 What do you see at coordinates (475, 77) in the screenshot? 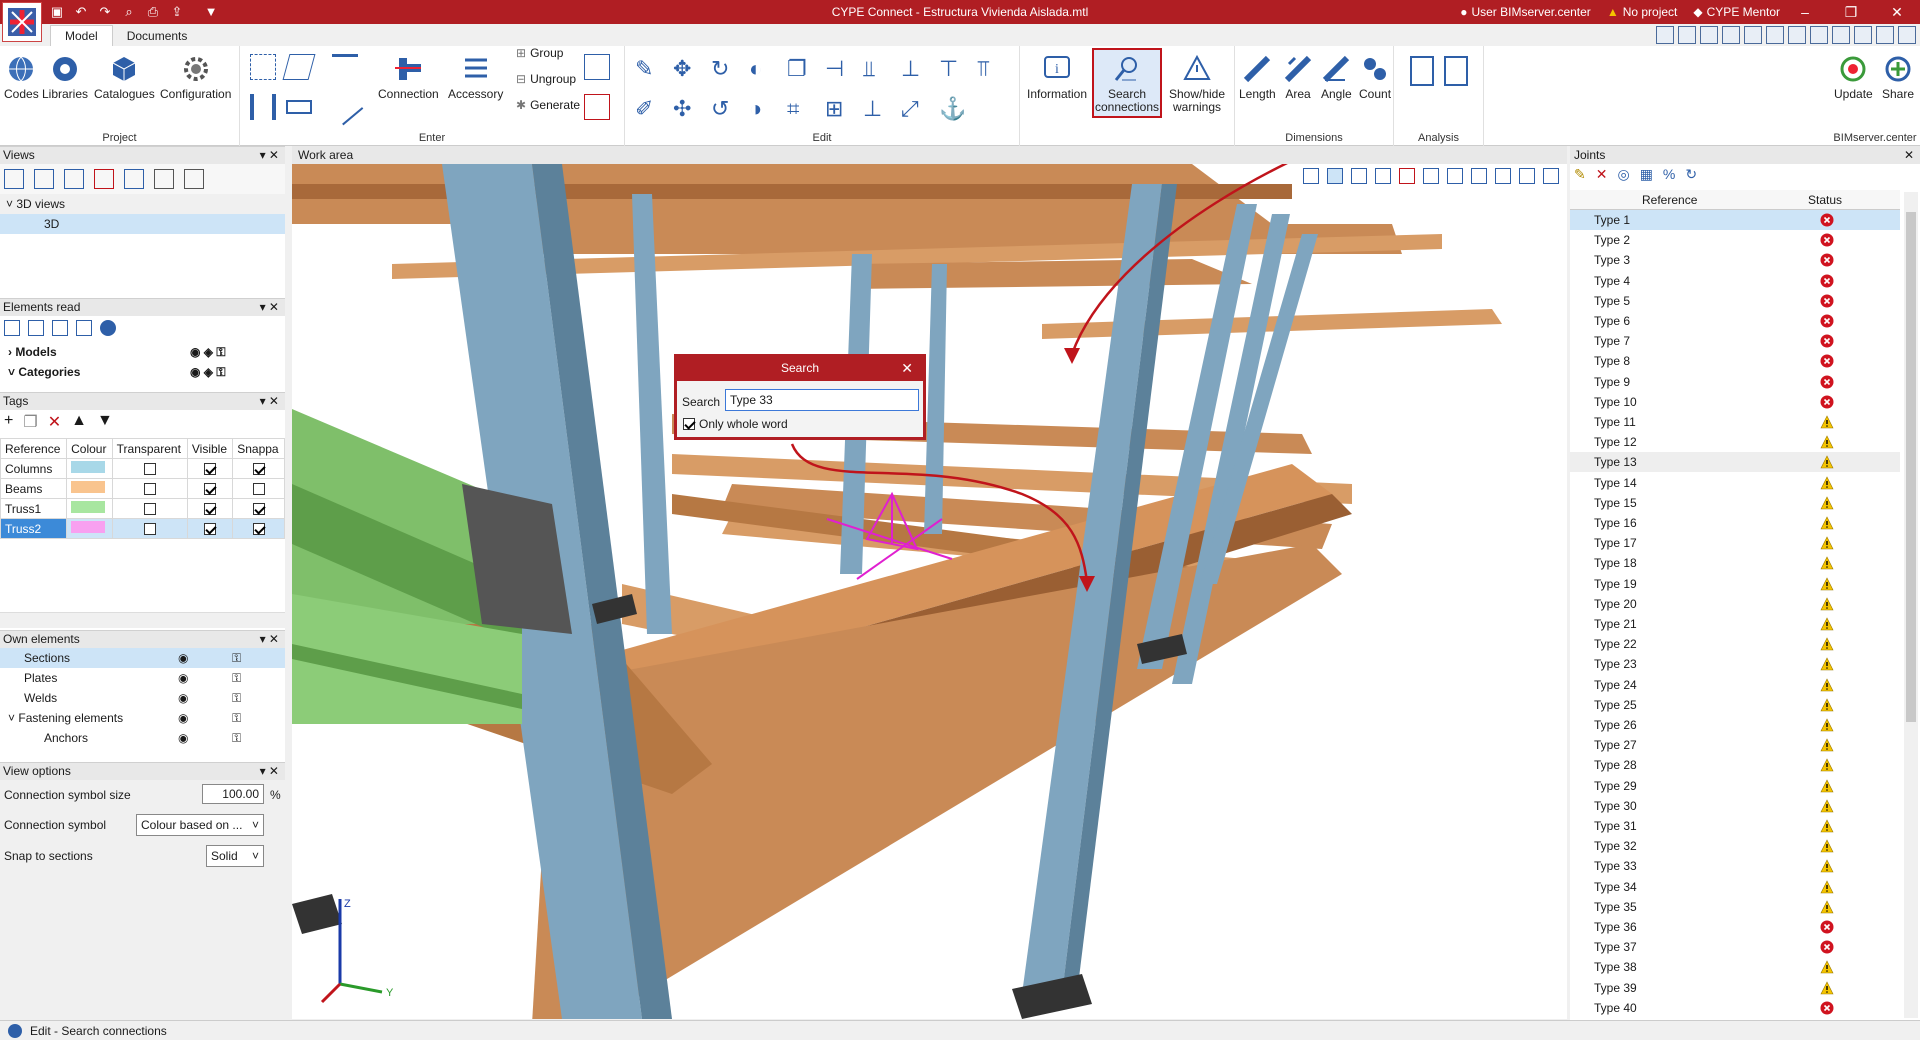
I see `accessory-button: Accessory` at bounding box center [475, 77].